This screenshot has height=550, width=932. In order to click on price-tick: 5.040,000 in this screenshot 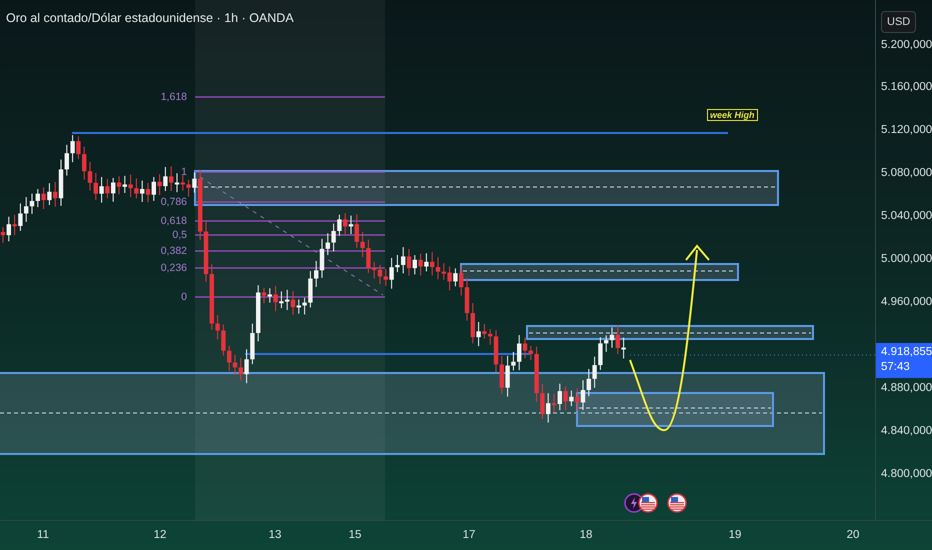, I will do `click(906, 216)`.